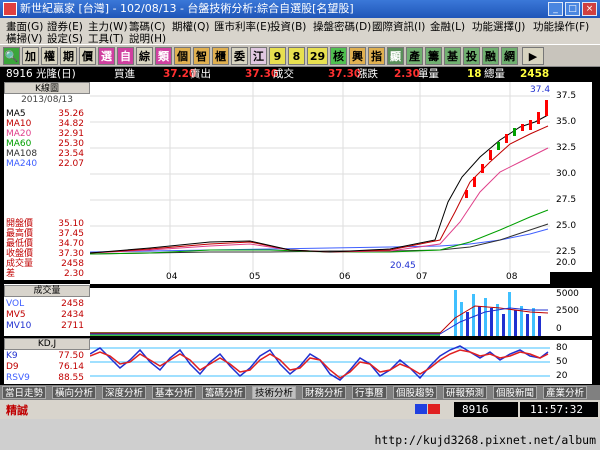 Image resolution: width=600 pixels, height=450 pixels. I want to click on d-line, so click(319, 364).